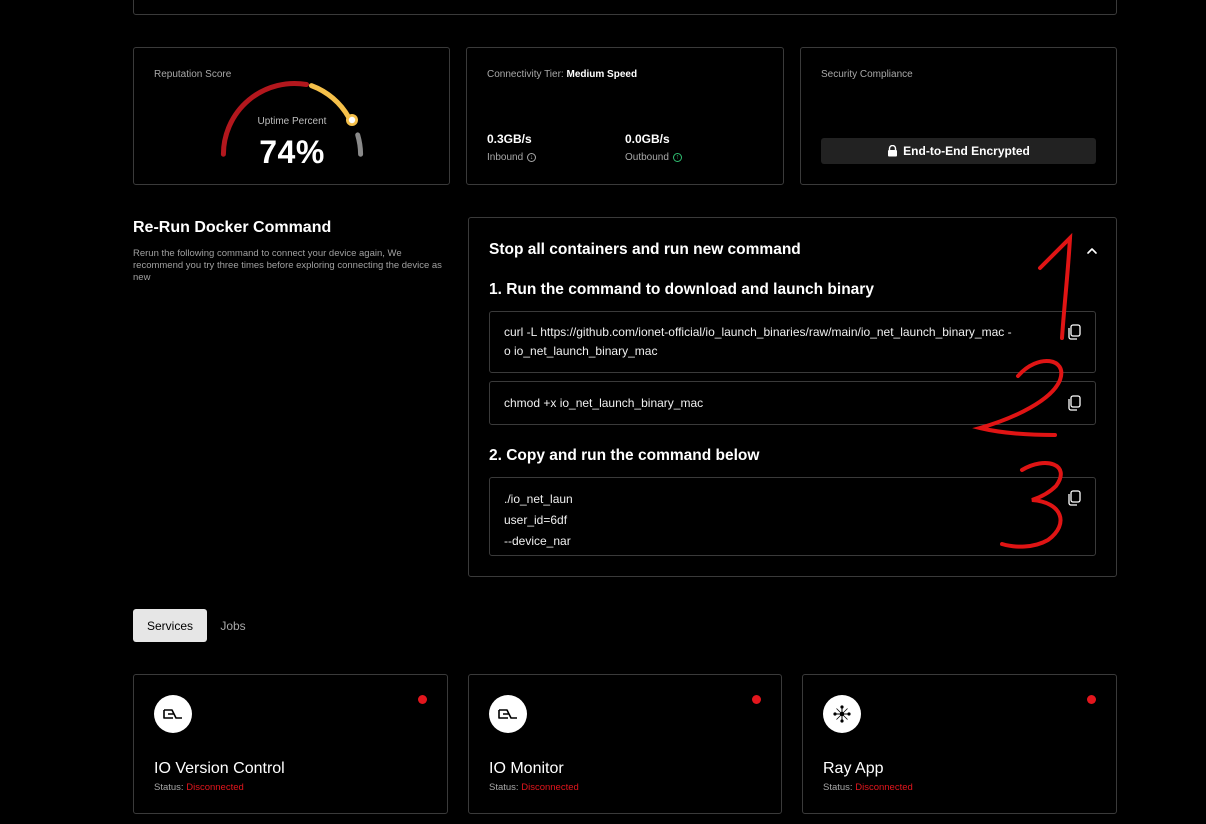  I want to click on cmd2-text: chmod +x io_net_launch_binary_mac, so click(604, 403).